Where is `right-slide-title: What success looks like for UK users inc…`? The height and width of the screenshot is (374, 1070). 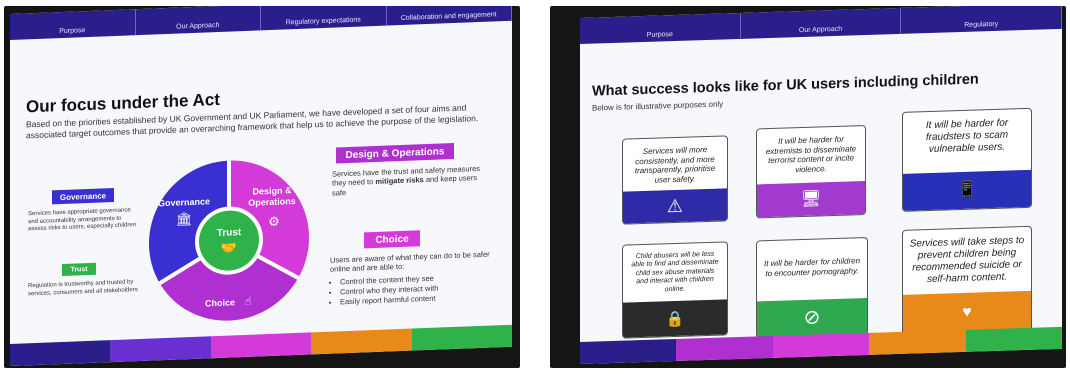
right-slide-title: What success looks like for UK users inc… is located at coordinates (785, 85).